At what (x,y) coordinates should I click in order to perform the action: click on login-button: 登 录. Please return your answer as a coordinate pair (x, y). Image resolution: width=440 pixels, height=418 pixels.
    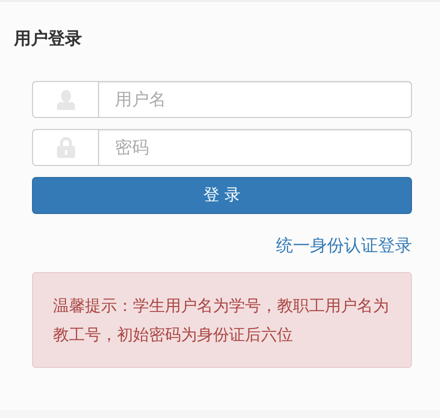
    Looking at the image, I should click on (222, 195).